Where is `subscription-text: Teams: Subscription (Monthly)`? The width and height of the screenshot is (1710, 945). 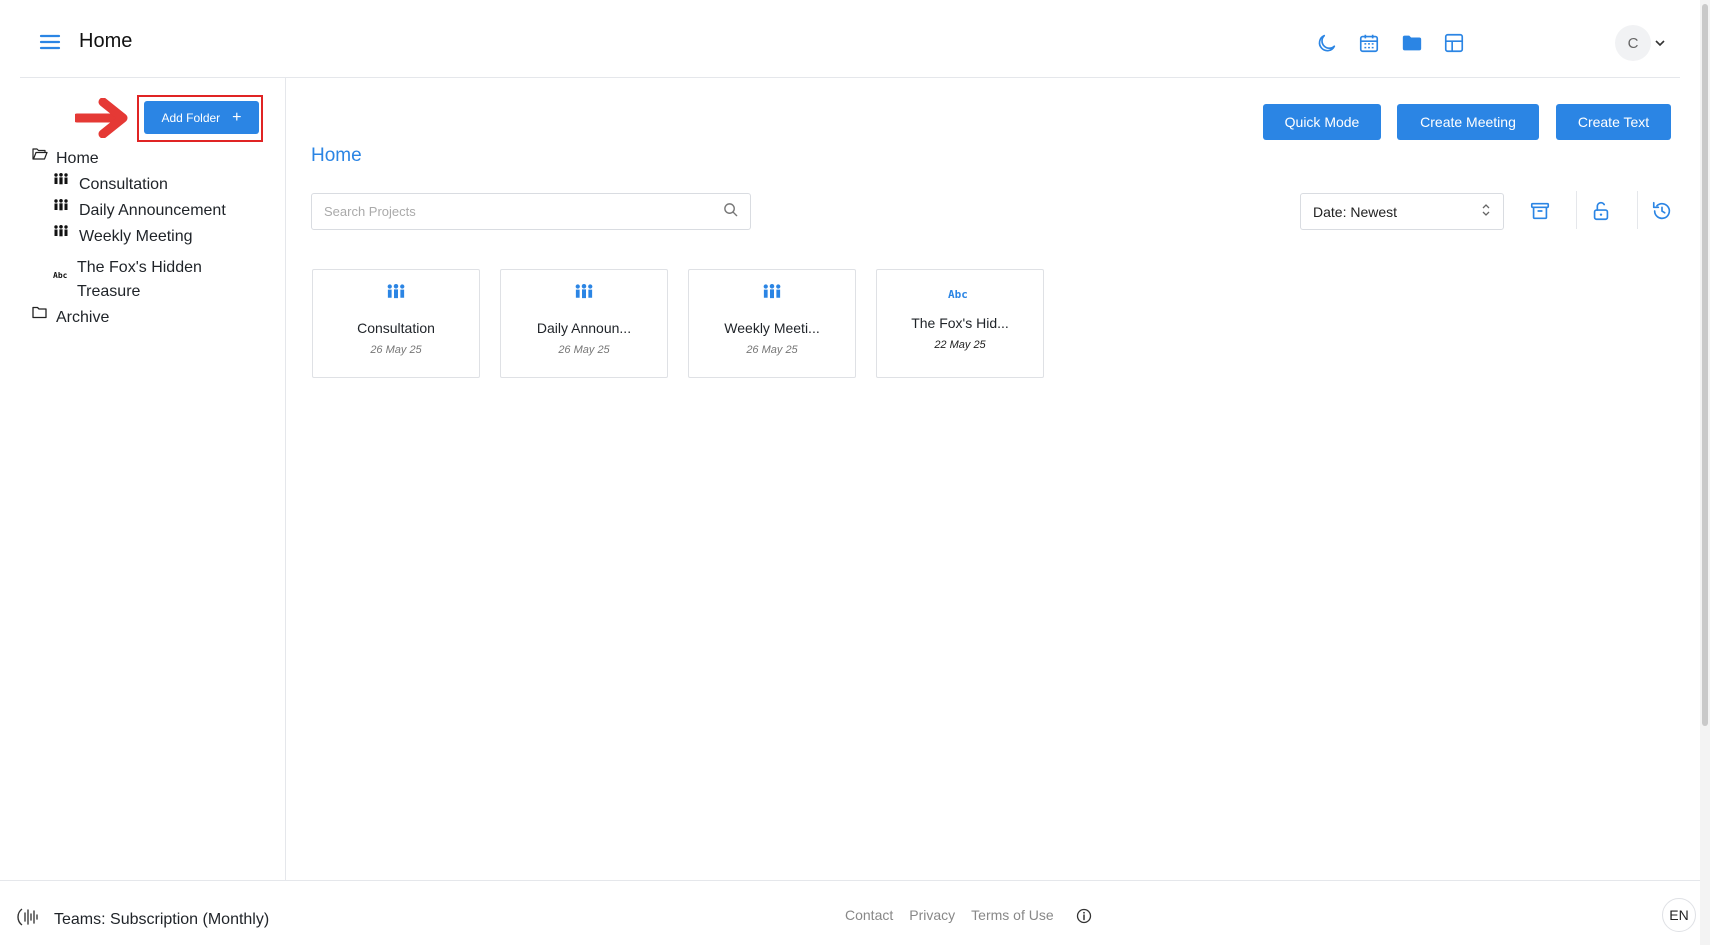 subscription-text: Teams: Subscription (Monthly) is located at coordinates (162, 919).